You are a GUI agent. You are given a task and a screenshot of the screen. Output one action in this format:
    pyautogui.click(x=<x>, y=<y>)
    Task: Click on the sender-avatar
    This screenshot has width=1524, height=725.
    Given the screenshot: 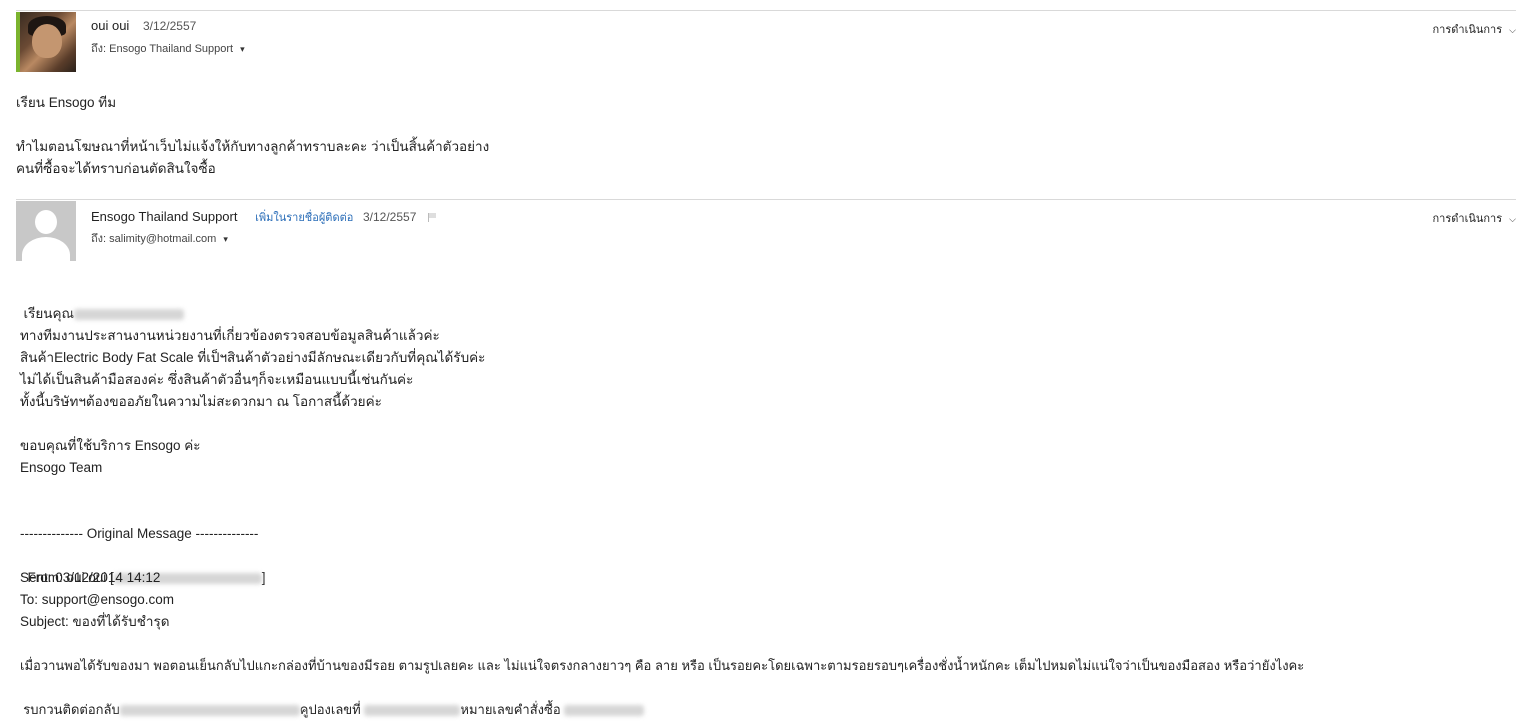 What is the action you would take?
    pyautogui.click(x=48, y=42)
    